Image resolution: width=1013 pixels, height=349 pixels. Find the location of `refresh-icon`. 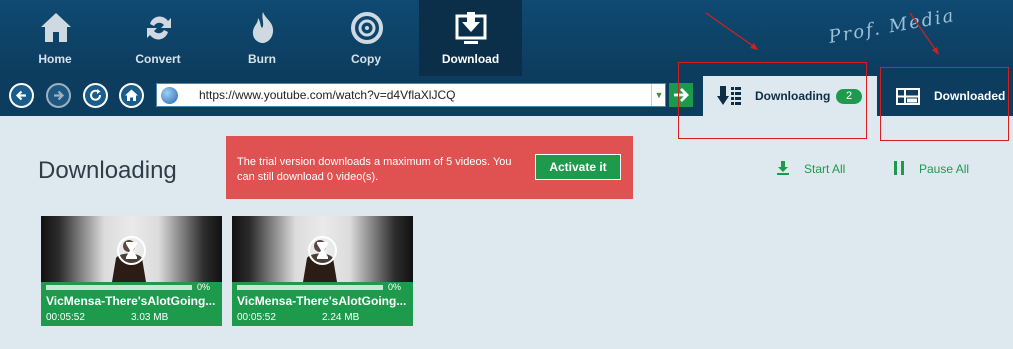

refresh-icon is located at coordinates (95, 95).